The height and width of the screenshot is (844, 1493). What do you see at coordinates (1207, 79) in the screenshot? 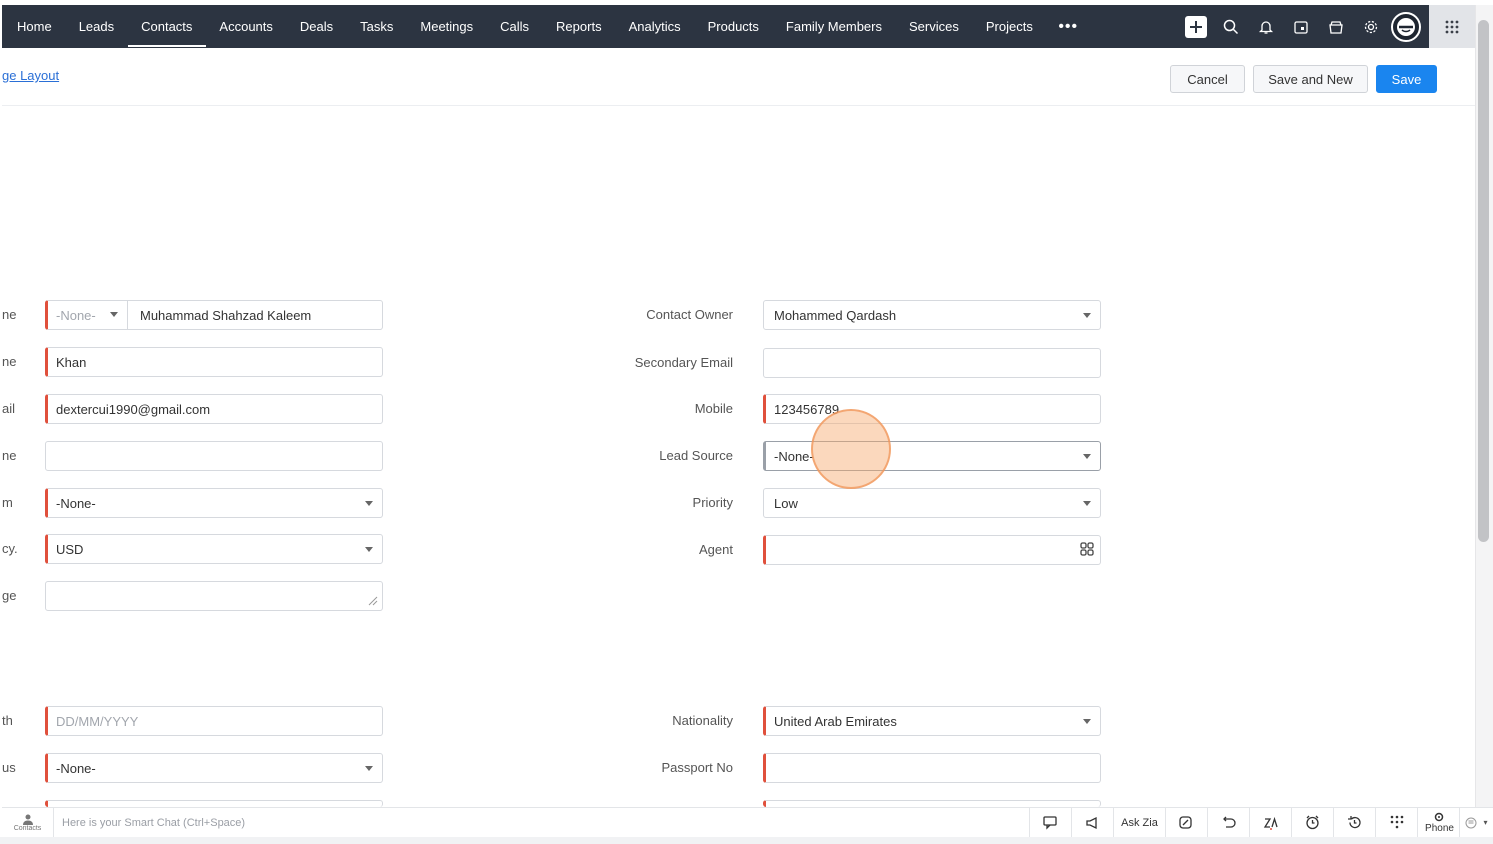
I see `cancel-button: Cancel` at bounding box center [1207, 79].